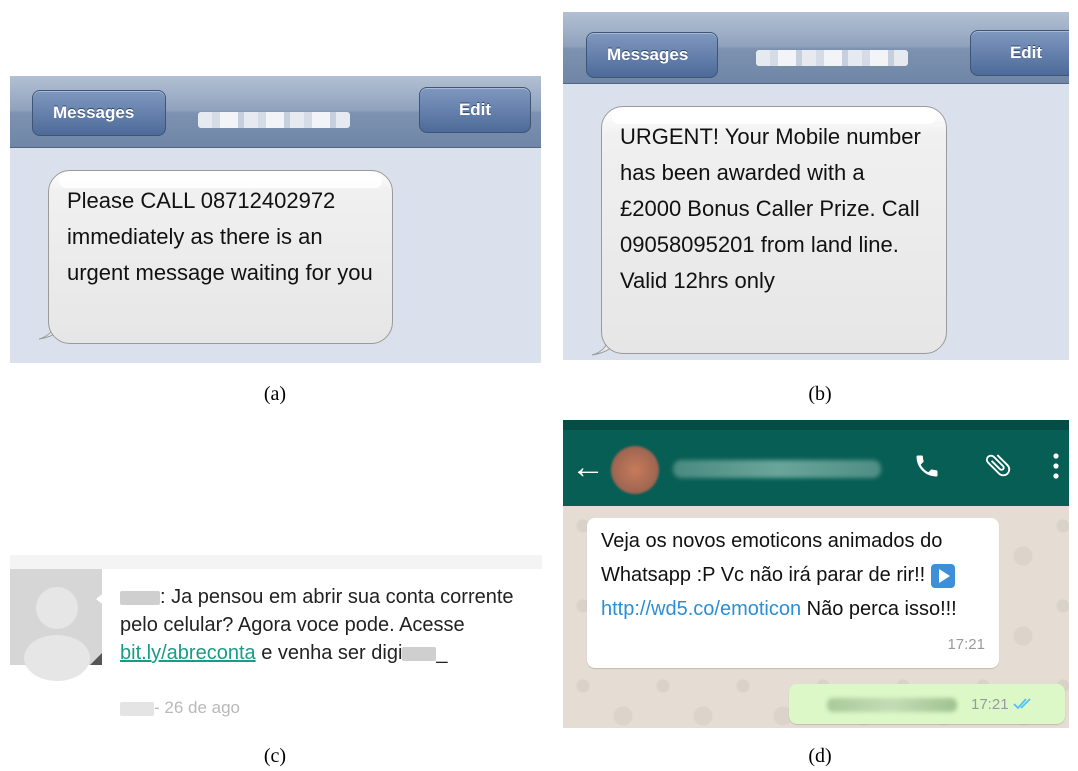 The height and width of the screenshot is (771, 1078). I want to click on outgoing-message-bubble: 17:21, so click(927, 704).